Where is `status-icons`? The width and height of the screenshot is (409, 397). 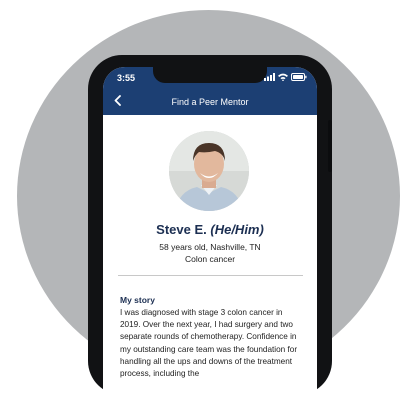 status-icons is located at coordinates (285, 77).